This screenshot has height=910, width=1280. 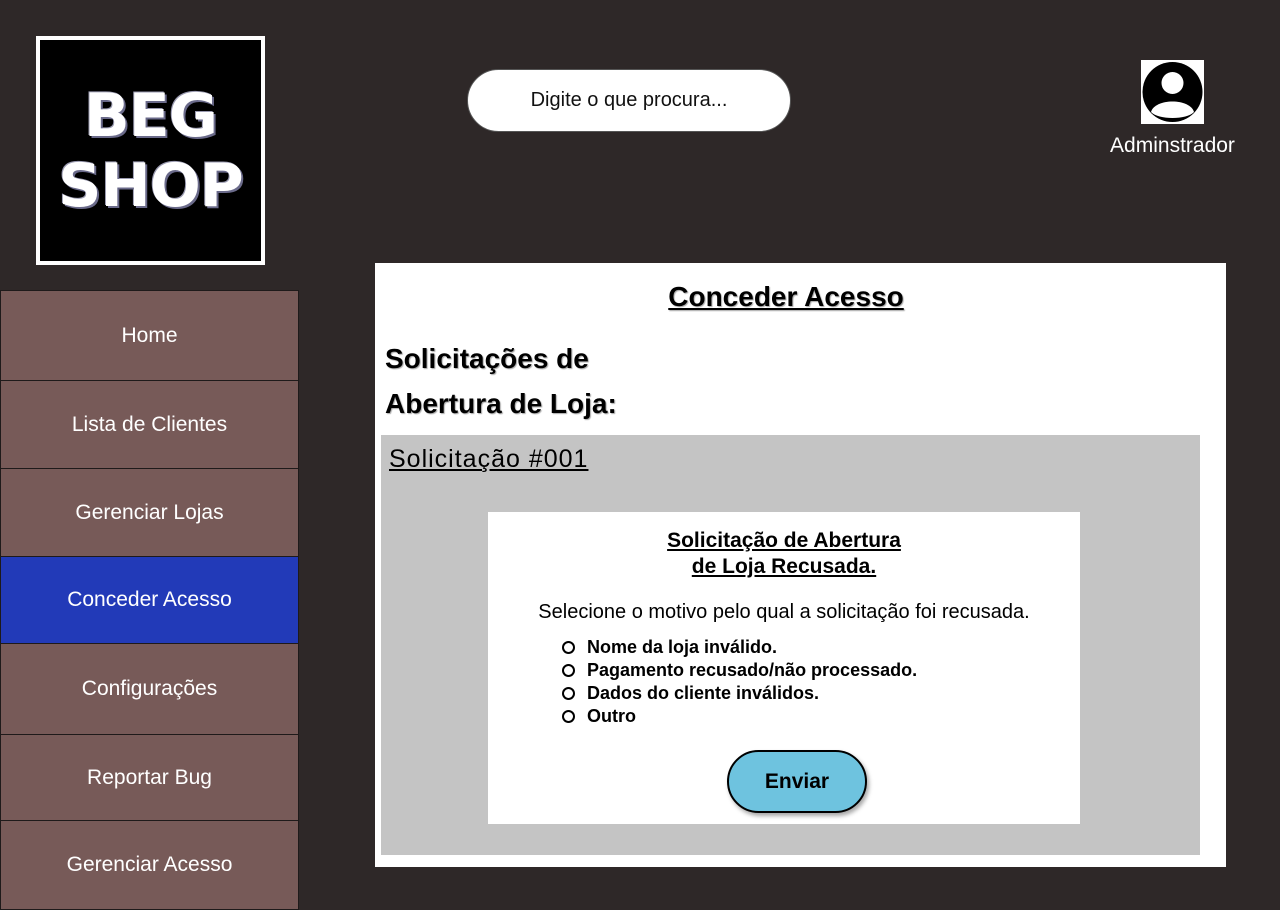 I want to click on section-title: Solicitações de Abertura de Loja:, so click(x=545, y=381).